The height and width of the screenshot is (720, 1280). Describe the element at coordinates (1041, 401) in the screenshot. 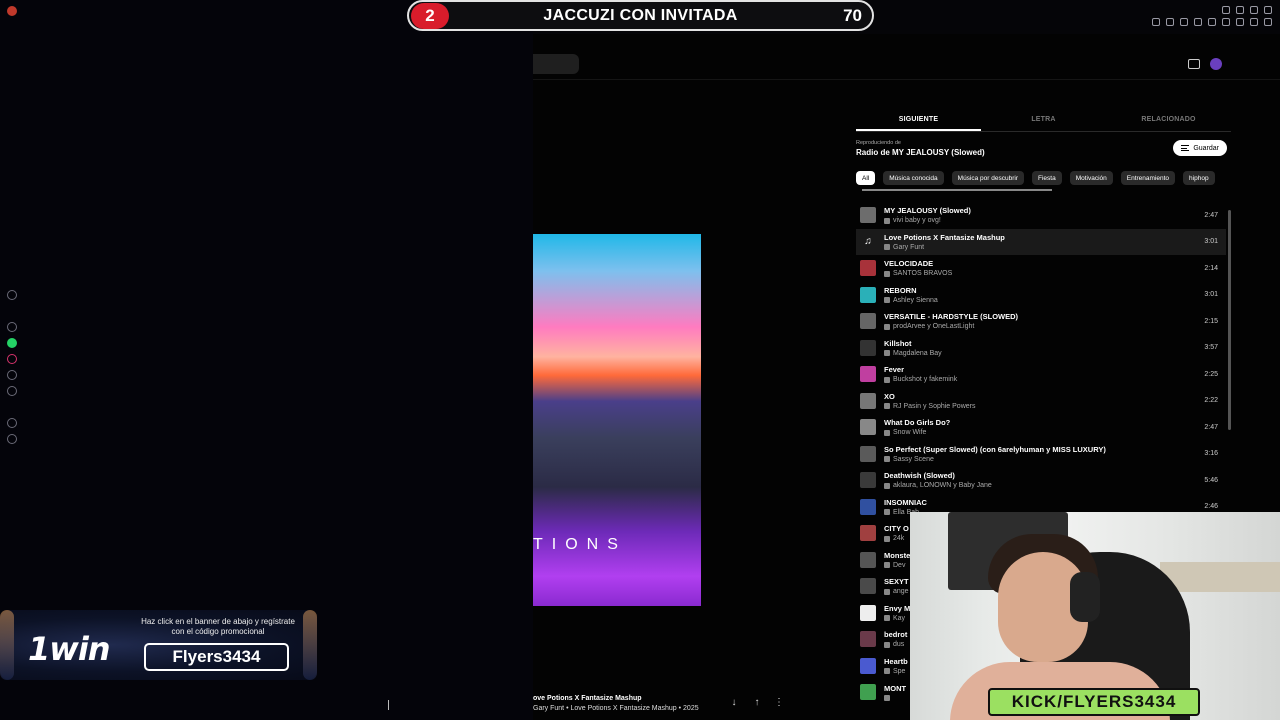

I see `track-row: XO RJ Pasin y Sophie Powers 2:22` at that location.